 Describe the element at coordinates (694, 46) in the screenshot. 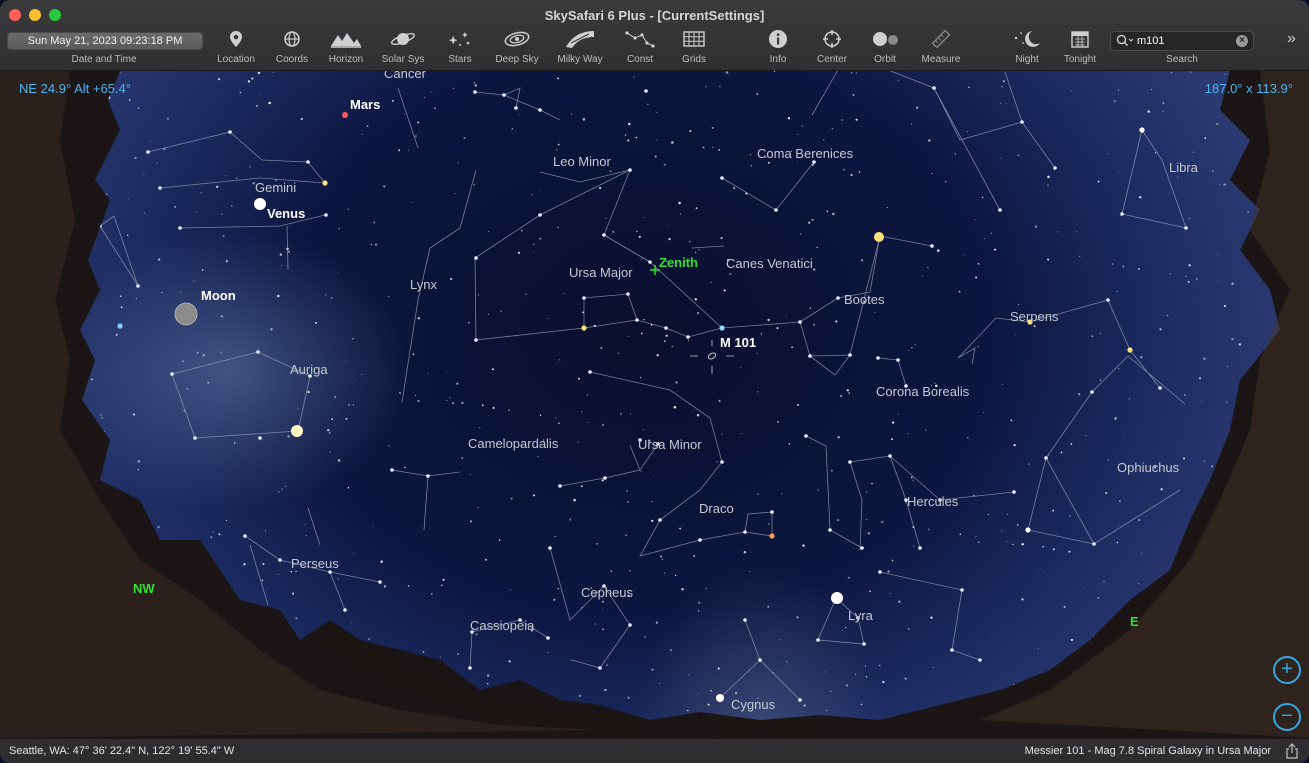

I see `grids-button: Grids` at that location.